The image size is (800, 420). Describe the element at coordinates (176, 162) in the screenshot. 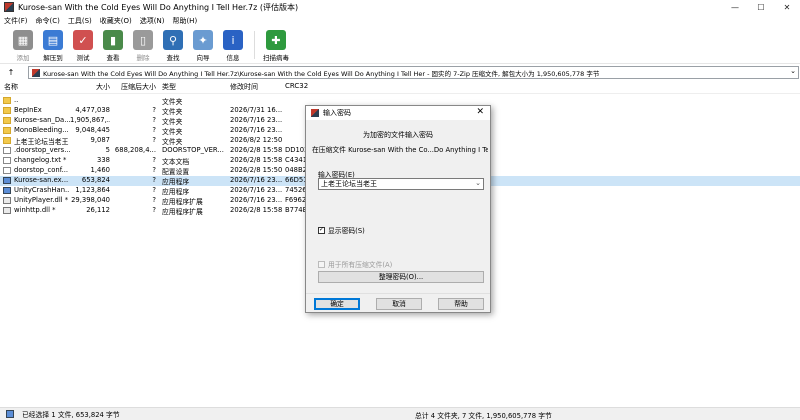

I see `cell-type: 文本文档` at that location.